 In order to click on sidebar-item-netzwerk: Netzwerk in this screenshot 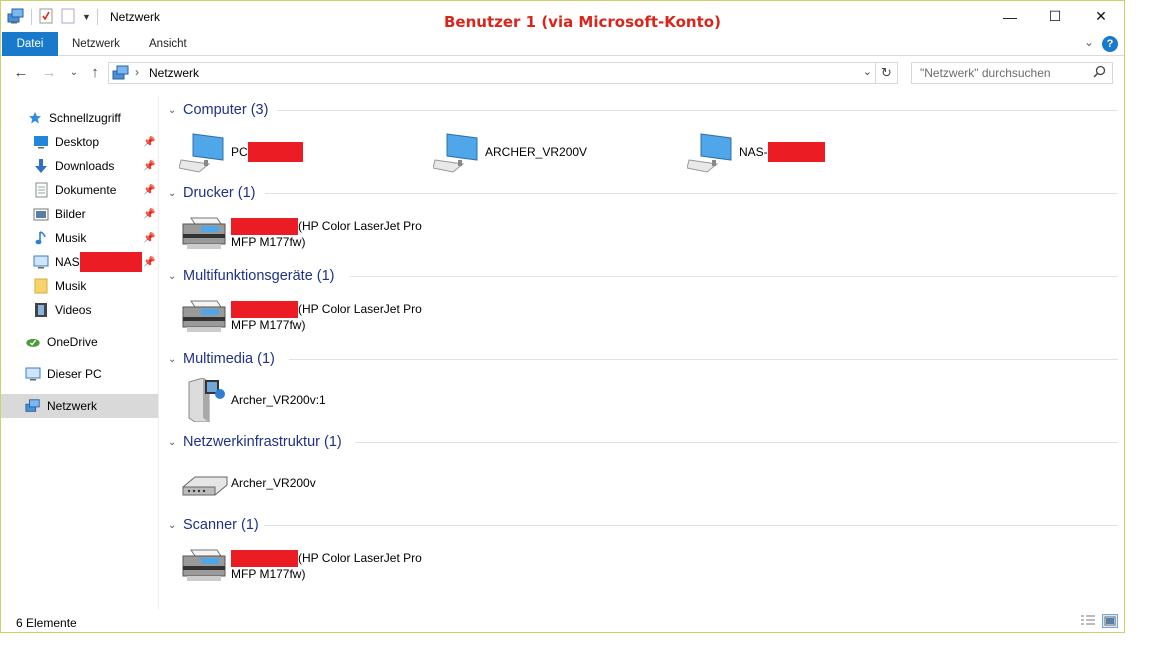, I will do `click(79, 406)`.